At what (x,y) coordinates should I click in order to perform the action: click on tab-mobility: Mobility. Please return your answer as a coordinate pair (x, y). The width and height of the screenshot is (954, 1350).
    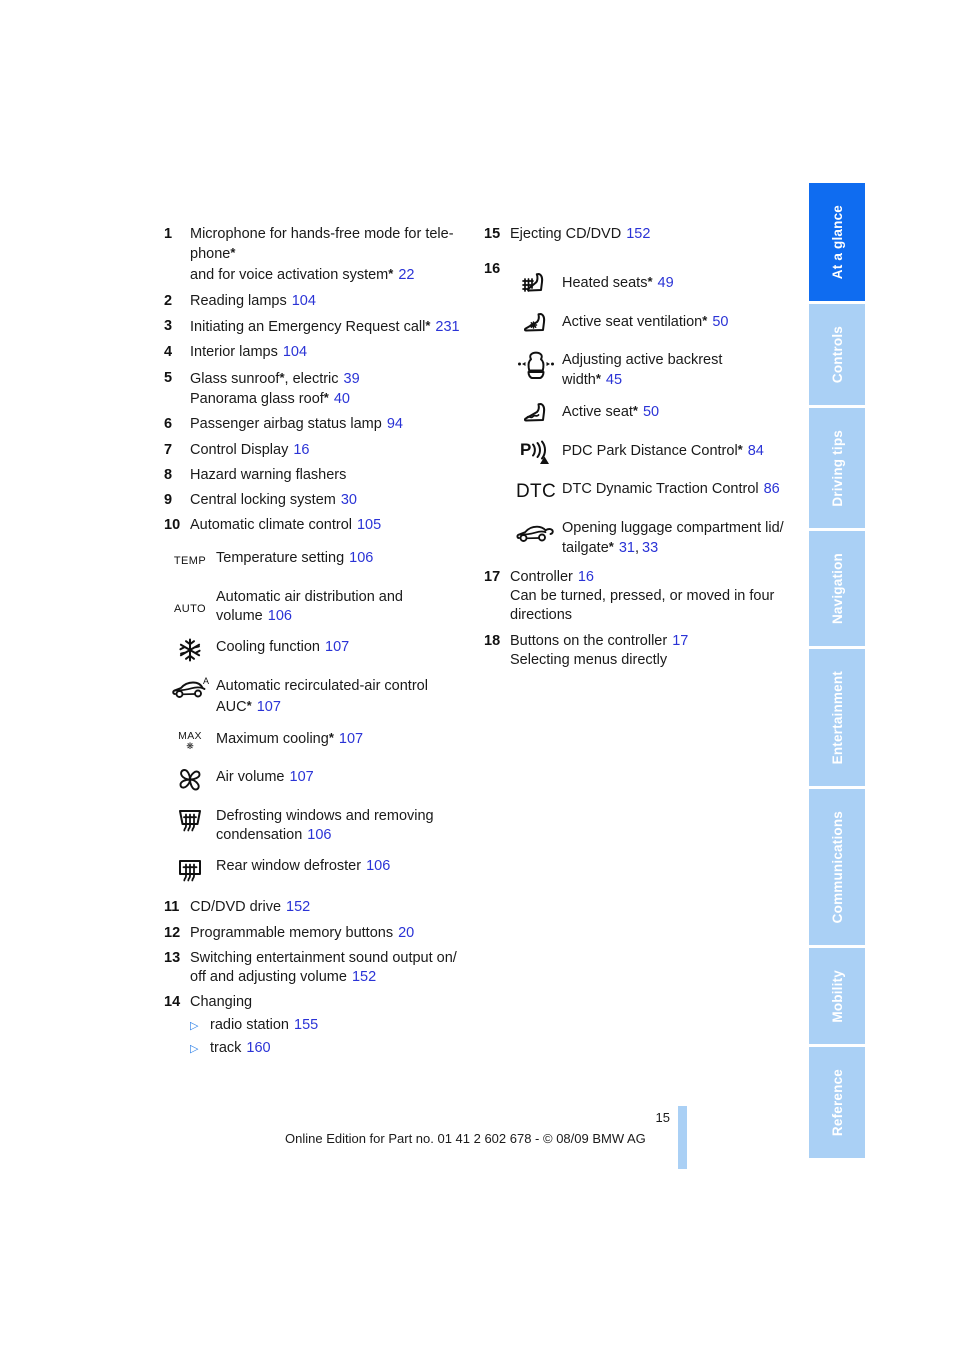
    Looking at the image, I should click on (837, 996).